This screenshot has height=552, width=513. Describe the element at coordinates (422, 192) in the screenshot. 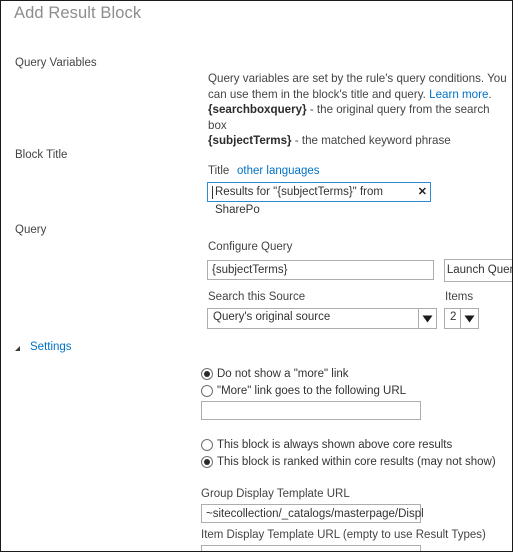

I see `close-icon: ✕` at that location.